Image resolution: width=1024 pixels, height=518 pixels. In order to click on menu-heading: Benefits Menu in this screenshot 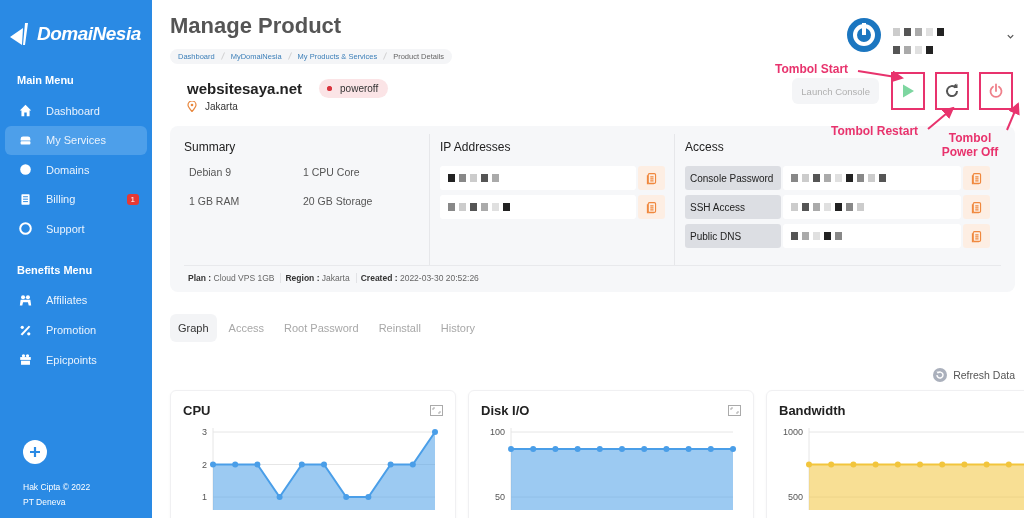, I will do `click(55, 269)`.